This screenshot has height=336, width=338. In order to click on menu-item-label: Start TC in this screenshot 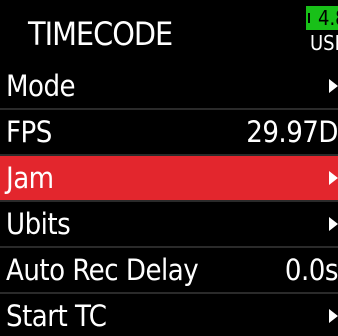, I will do `click(56, 316)`.